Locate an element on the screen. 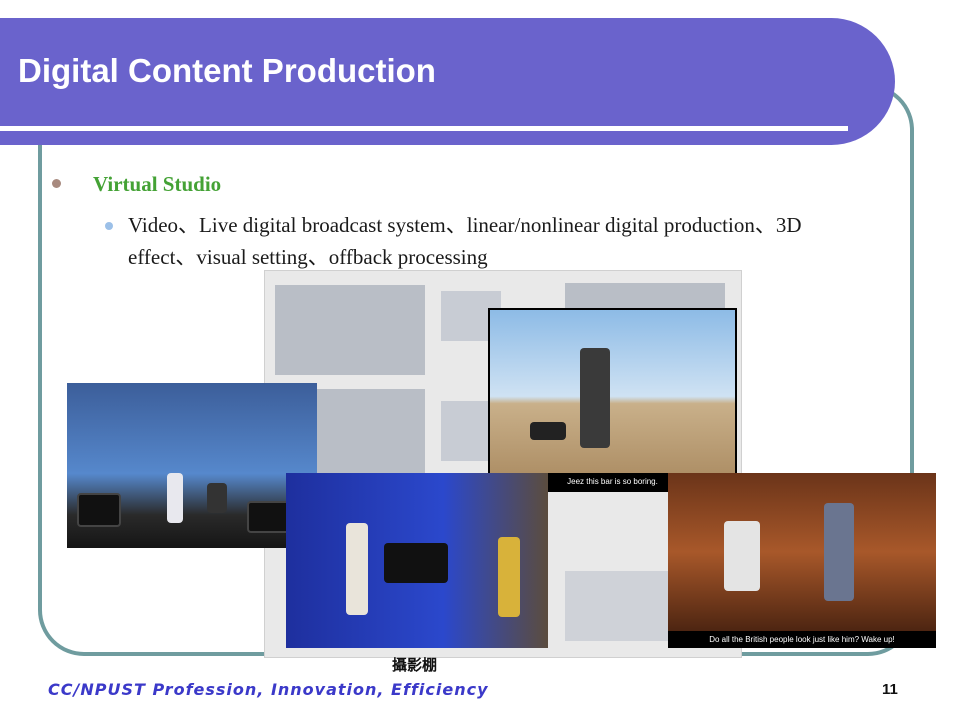  bluescreen-studio-photo is located at coordinates (417, 560).